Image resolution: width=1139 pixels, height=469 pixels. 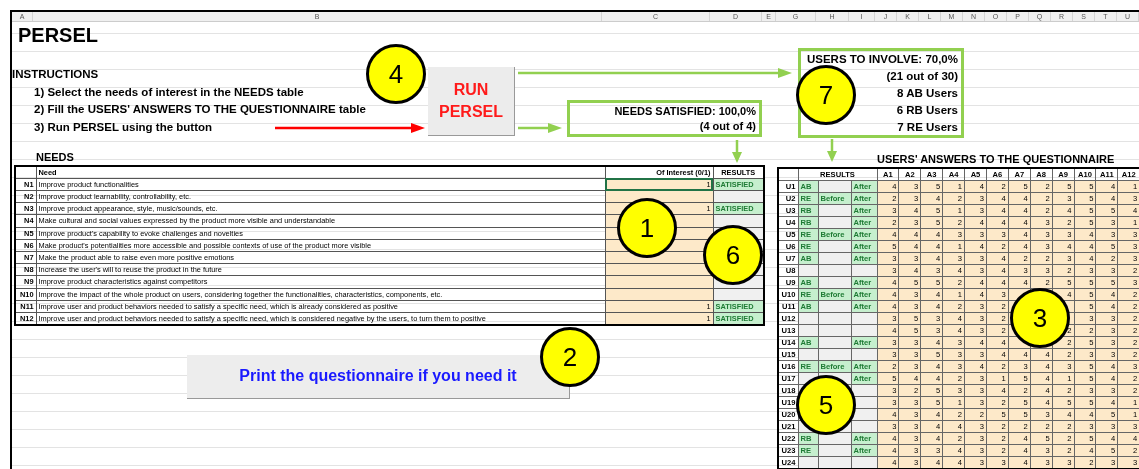 What do you see at coordinates (54, 157) in the screenshot?
I see `table-title: NEEDS` at bounding box center [54, 157].